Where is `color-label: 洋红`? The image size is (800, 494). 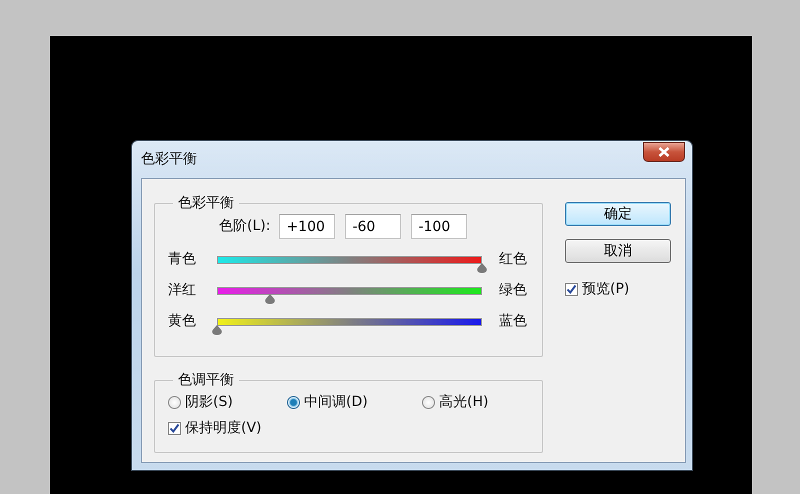 color-label: 洋红 is located at coordinates (182, 290).